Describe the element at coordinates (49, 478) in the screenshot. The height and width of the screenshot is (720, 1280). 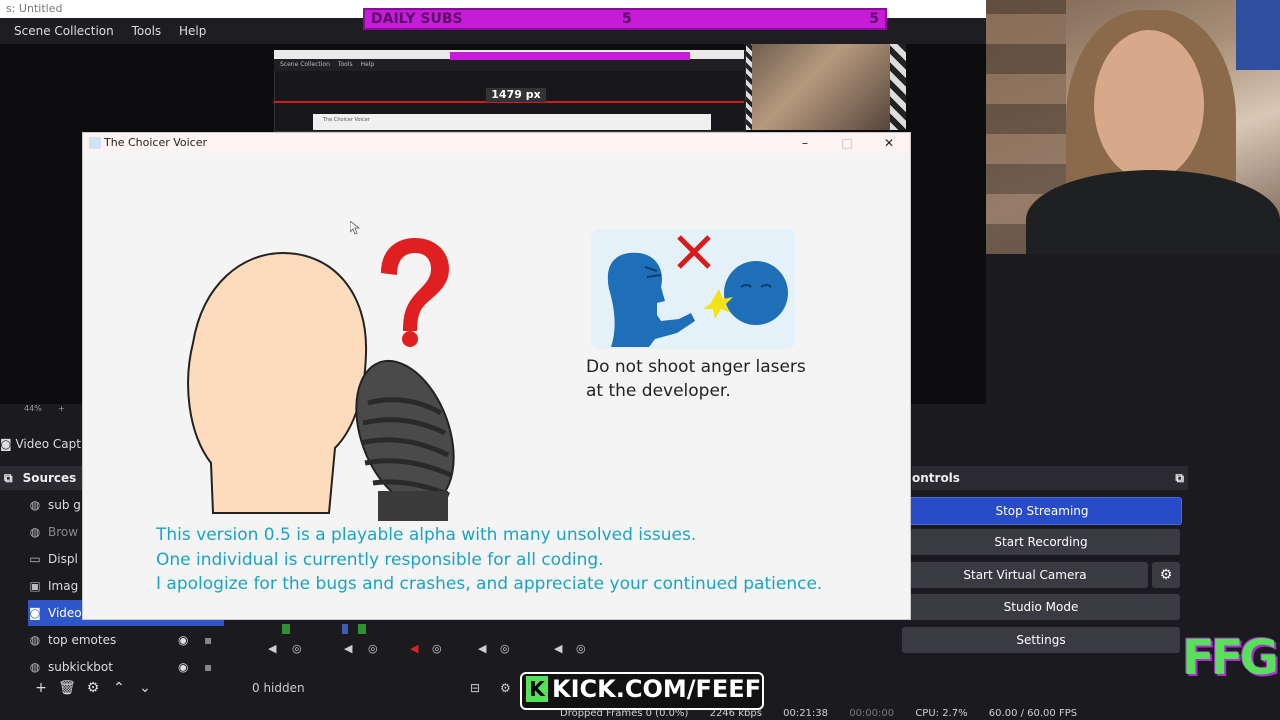
I see `sources-title: Sources` at that location.